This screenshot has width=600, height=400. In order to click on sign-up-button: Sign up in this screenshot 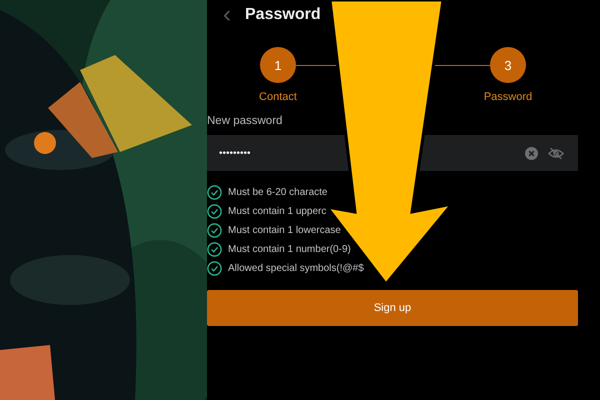, I will do `click(392, 308)`.